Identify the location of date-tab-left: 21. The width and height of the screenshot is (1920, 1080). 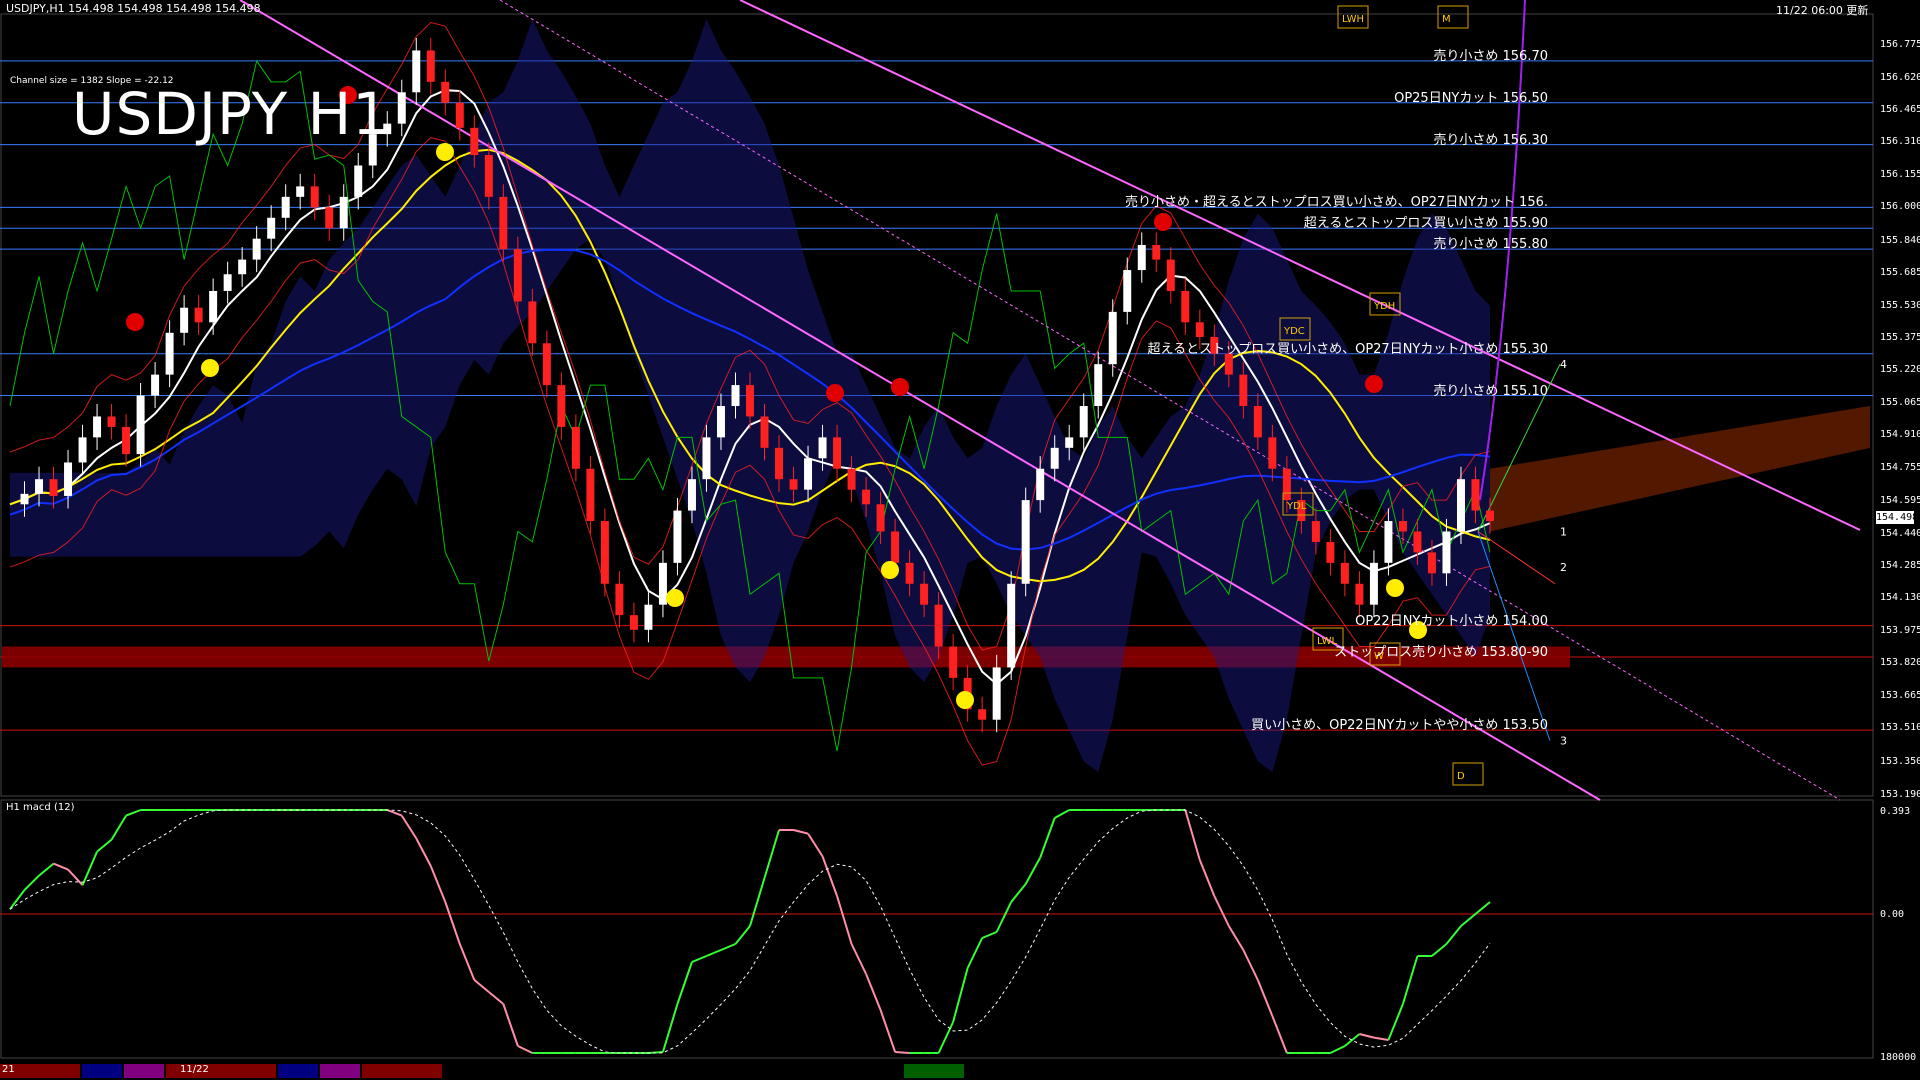
(8, 1069).